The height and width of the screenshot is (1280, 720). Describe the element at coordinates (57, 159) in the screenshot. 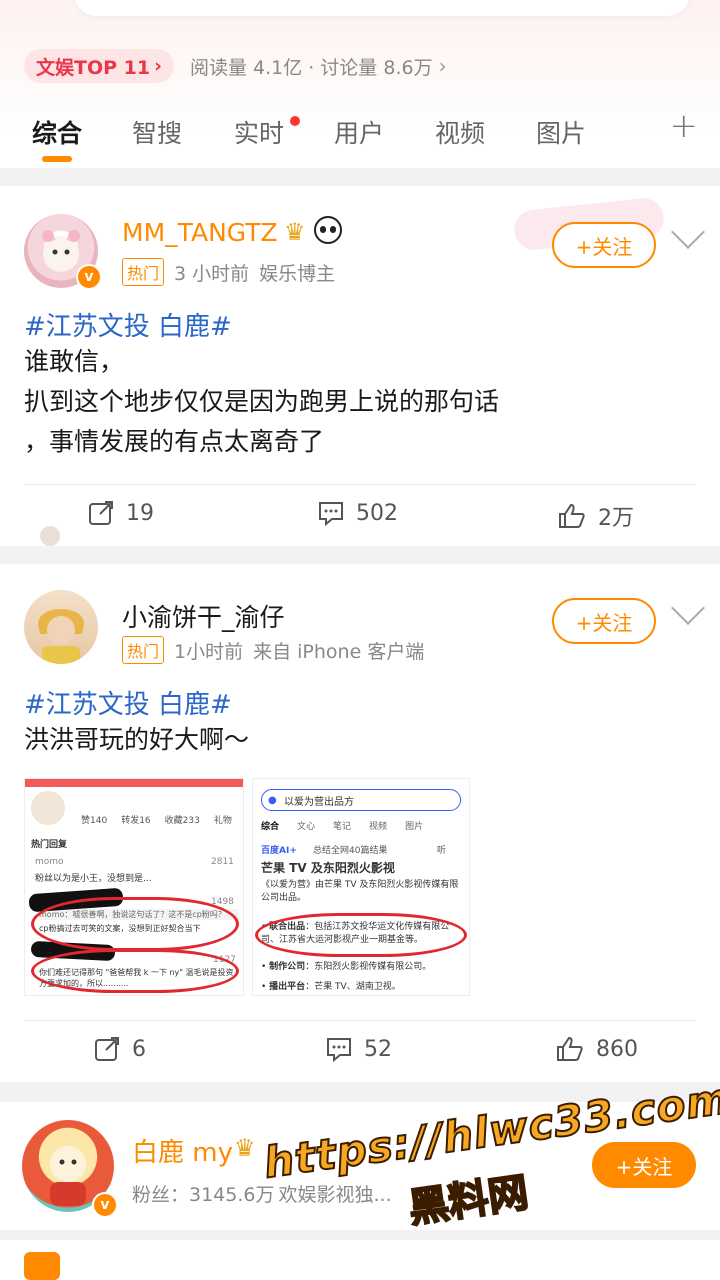

I see `tab-underline` at that location.